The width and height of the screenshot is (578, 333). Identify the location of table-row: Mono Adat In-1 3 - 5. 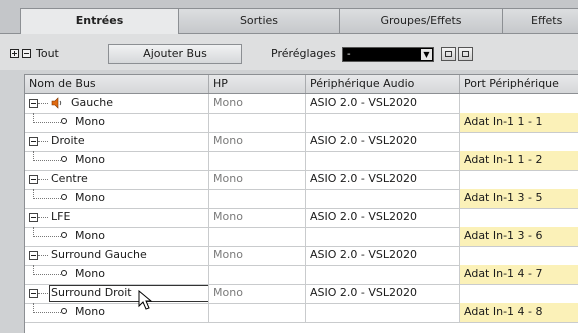
(301, 199).